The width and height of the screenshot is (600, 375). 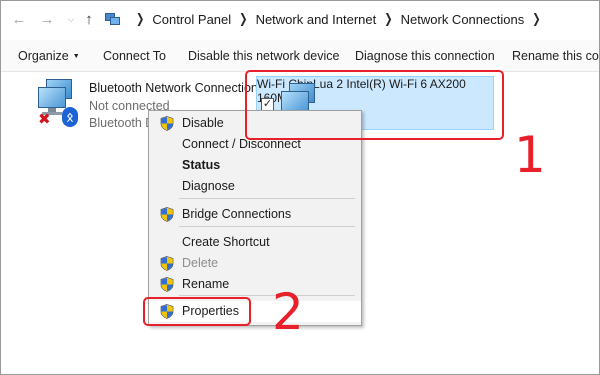 I want to click on forward-arrow-icon: →, so click(x=47, y=19).